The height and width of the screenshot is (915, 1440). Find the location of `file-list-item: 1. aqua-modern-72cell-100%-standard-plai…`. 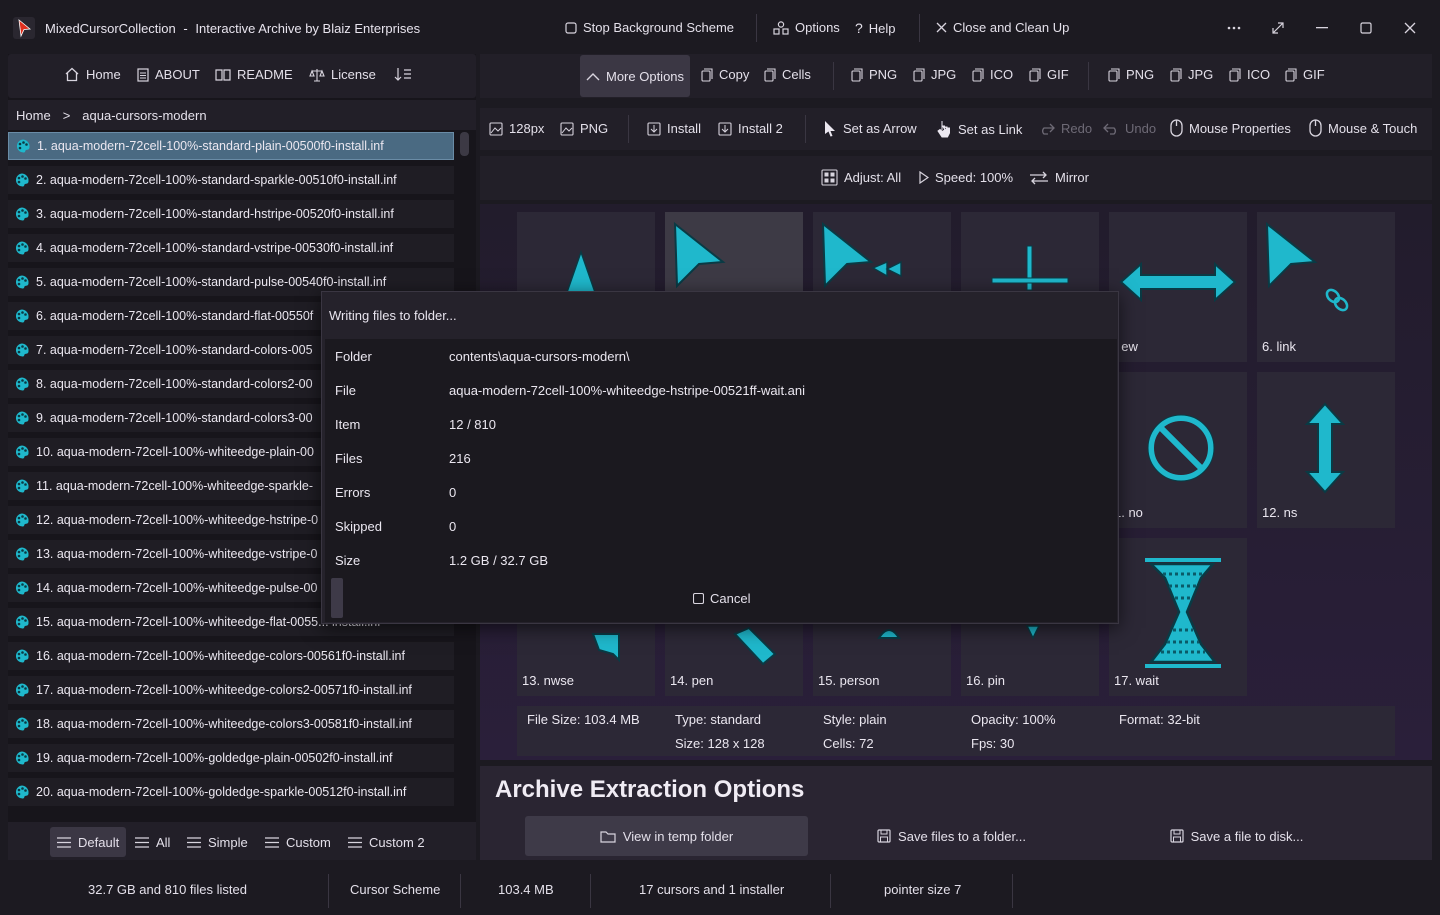

file-list-item: 1. aqua-modern-72cell-100%-standard-plai… is located at coordinates (231, 146).